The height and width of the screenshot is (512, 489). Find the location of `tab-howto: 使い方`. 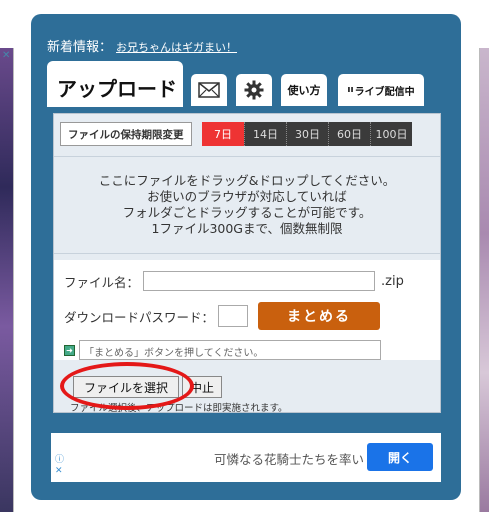

tab-howto: 使い方 is located at coordinates (304, 90).